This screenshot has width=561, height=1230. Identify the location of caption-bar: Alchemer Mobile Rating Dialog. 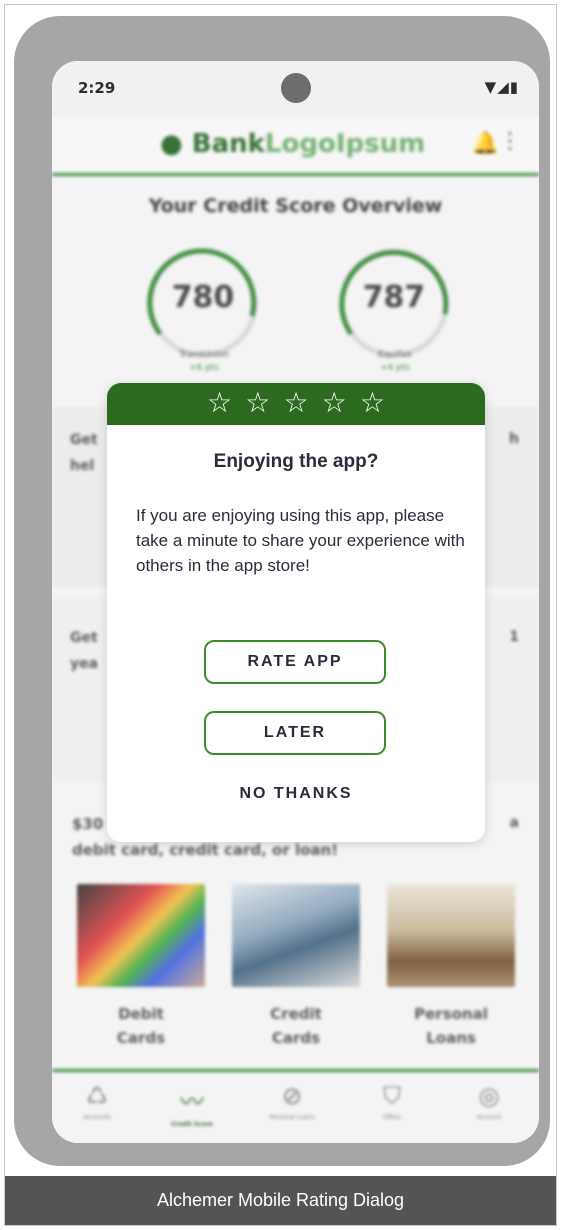
(280, 1200).